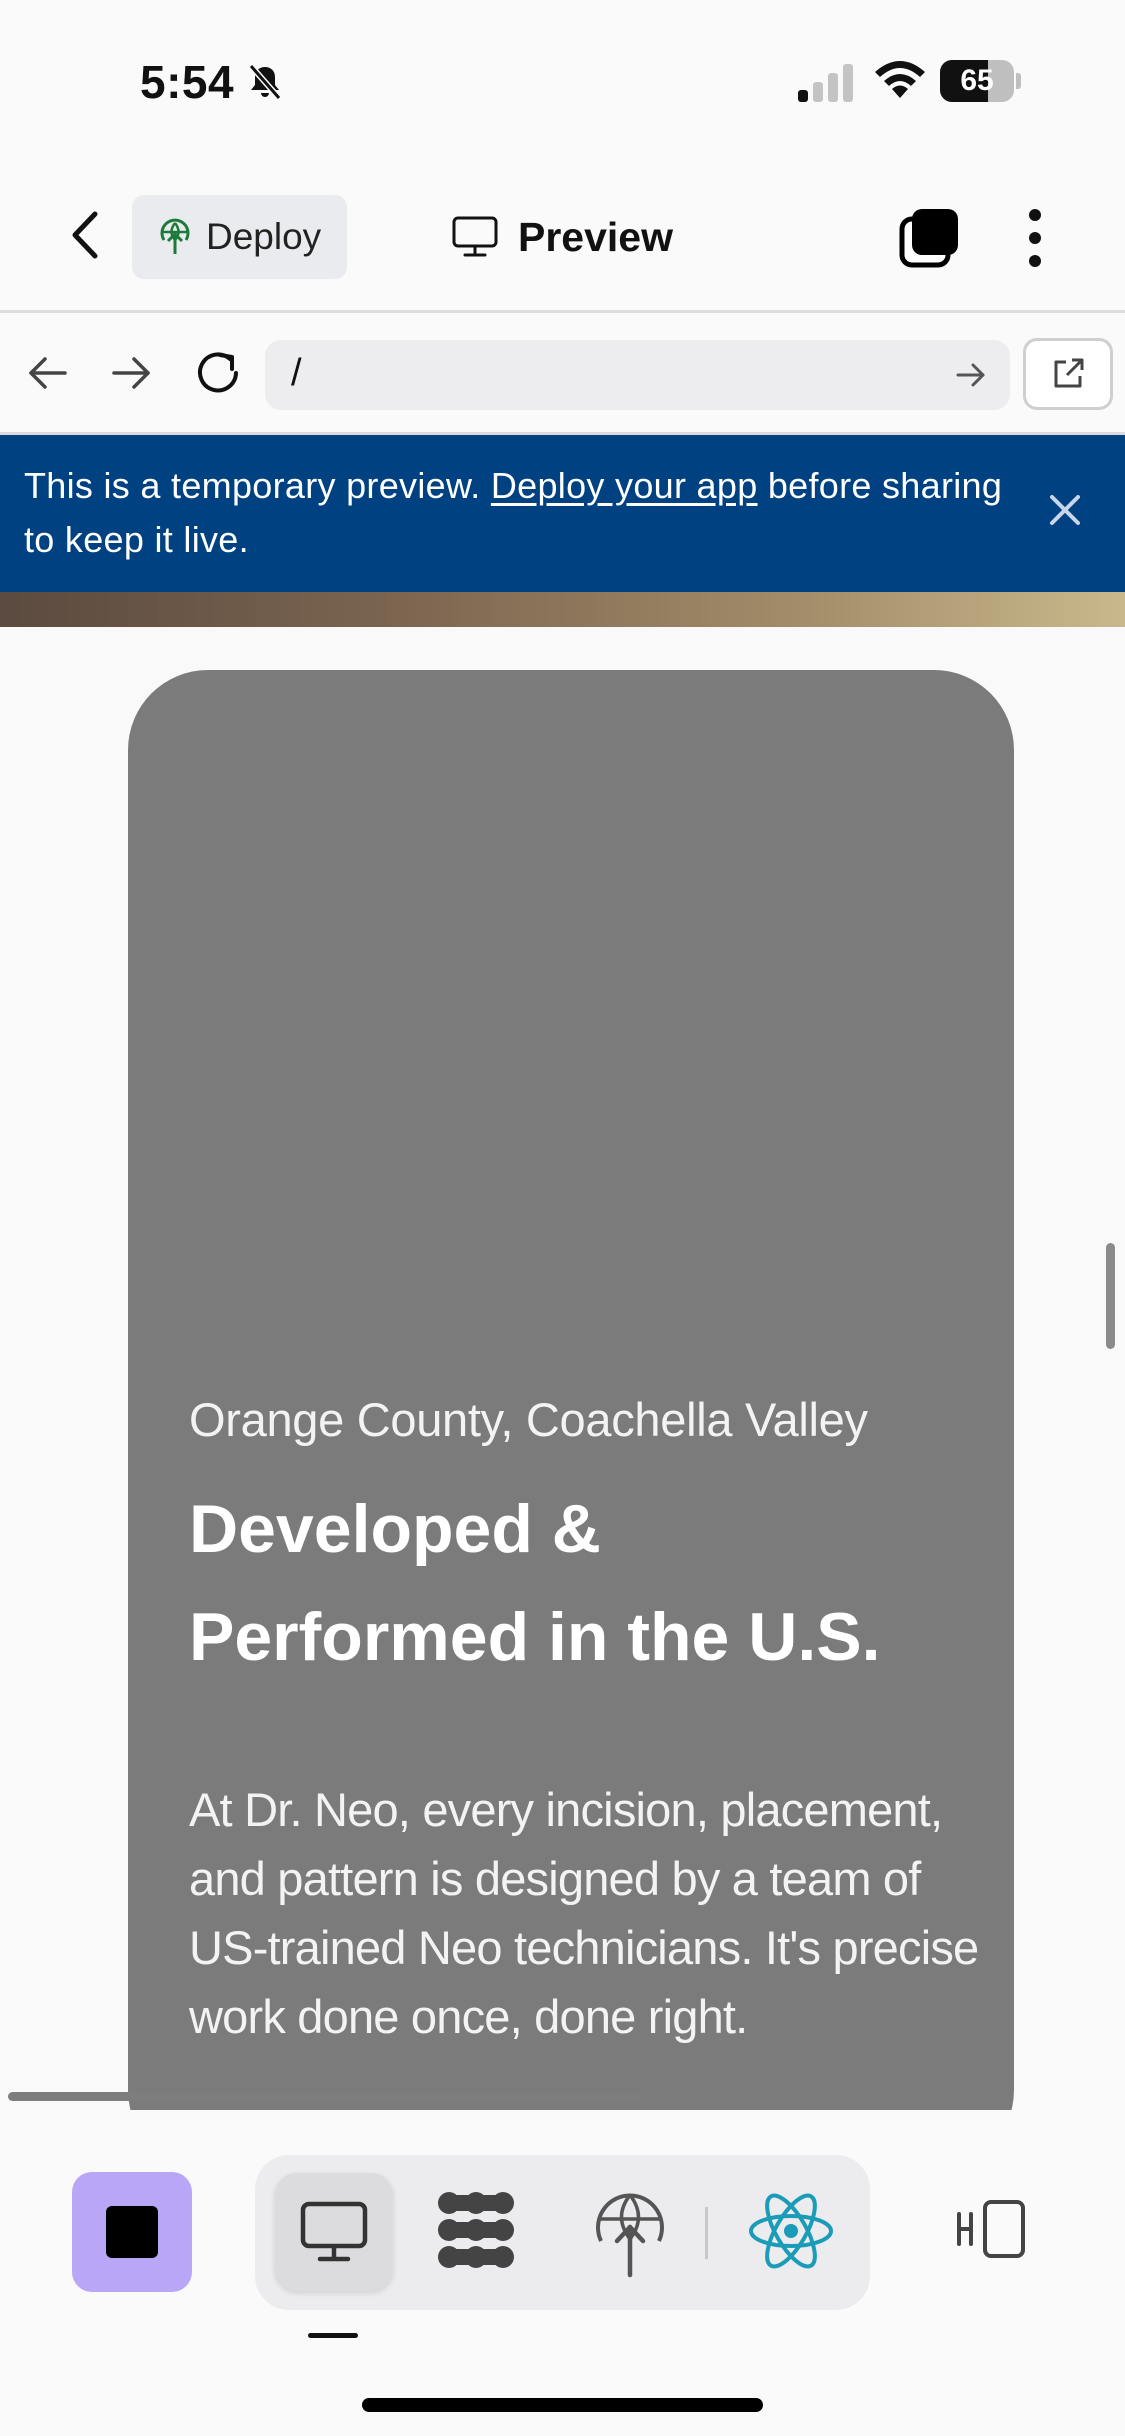 The image size is (1125, 2436). I want to click on open-external-icon, so click(1069, 373).